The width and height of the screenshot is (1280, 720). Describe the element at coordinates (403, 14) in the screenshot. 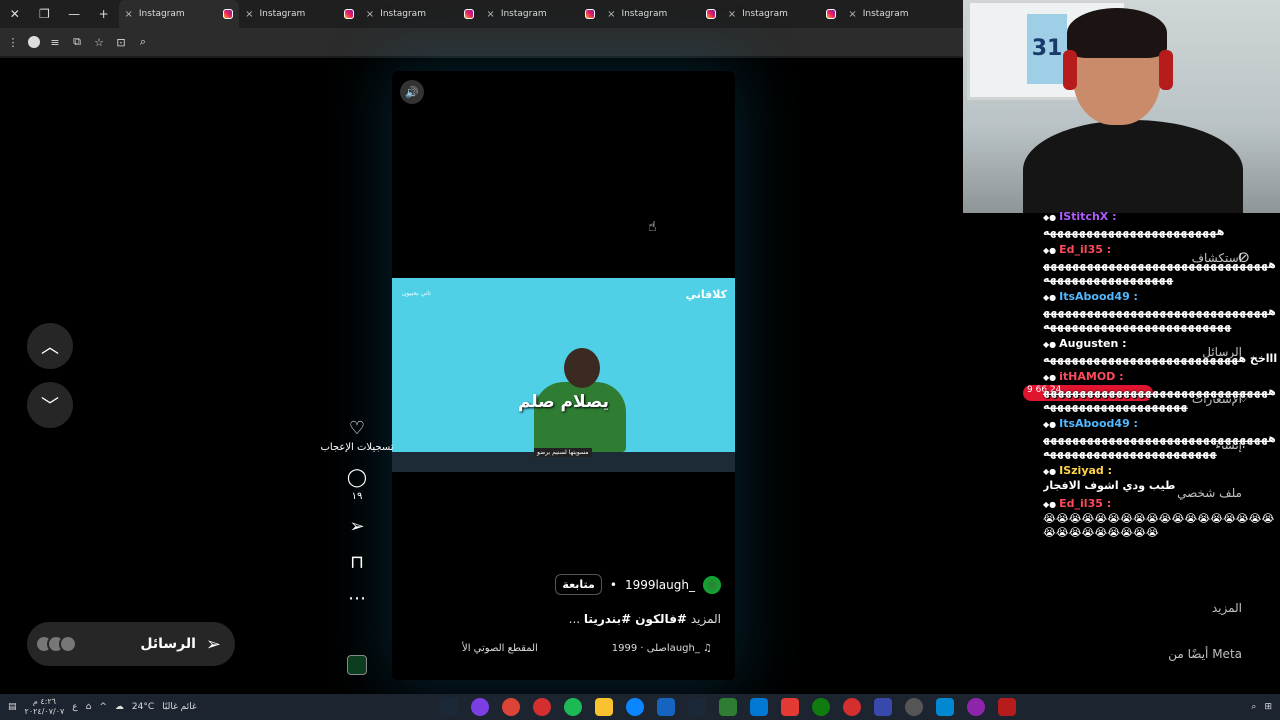

I see `tab-title: Instagram` at that location.